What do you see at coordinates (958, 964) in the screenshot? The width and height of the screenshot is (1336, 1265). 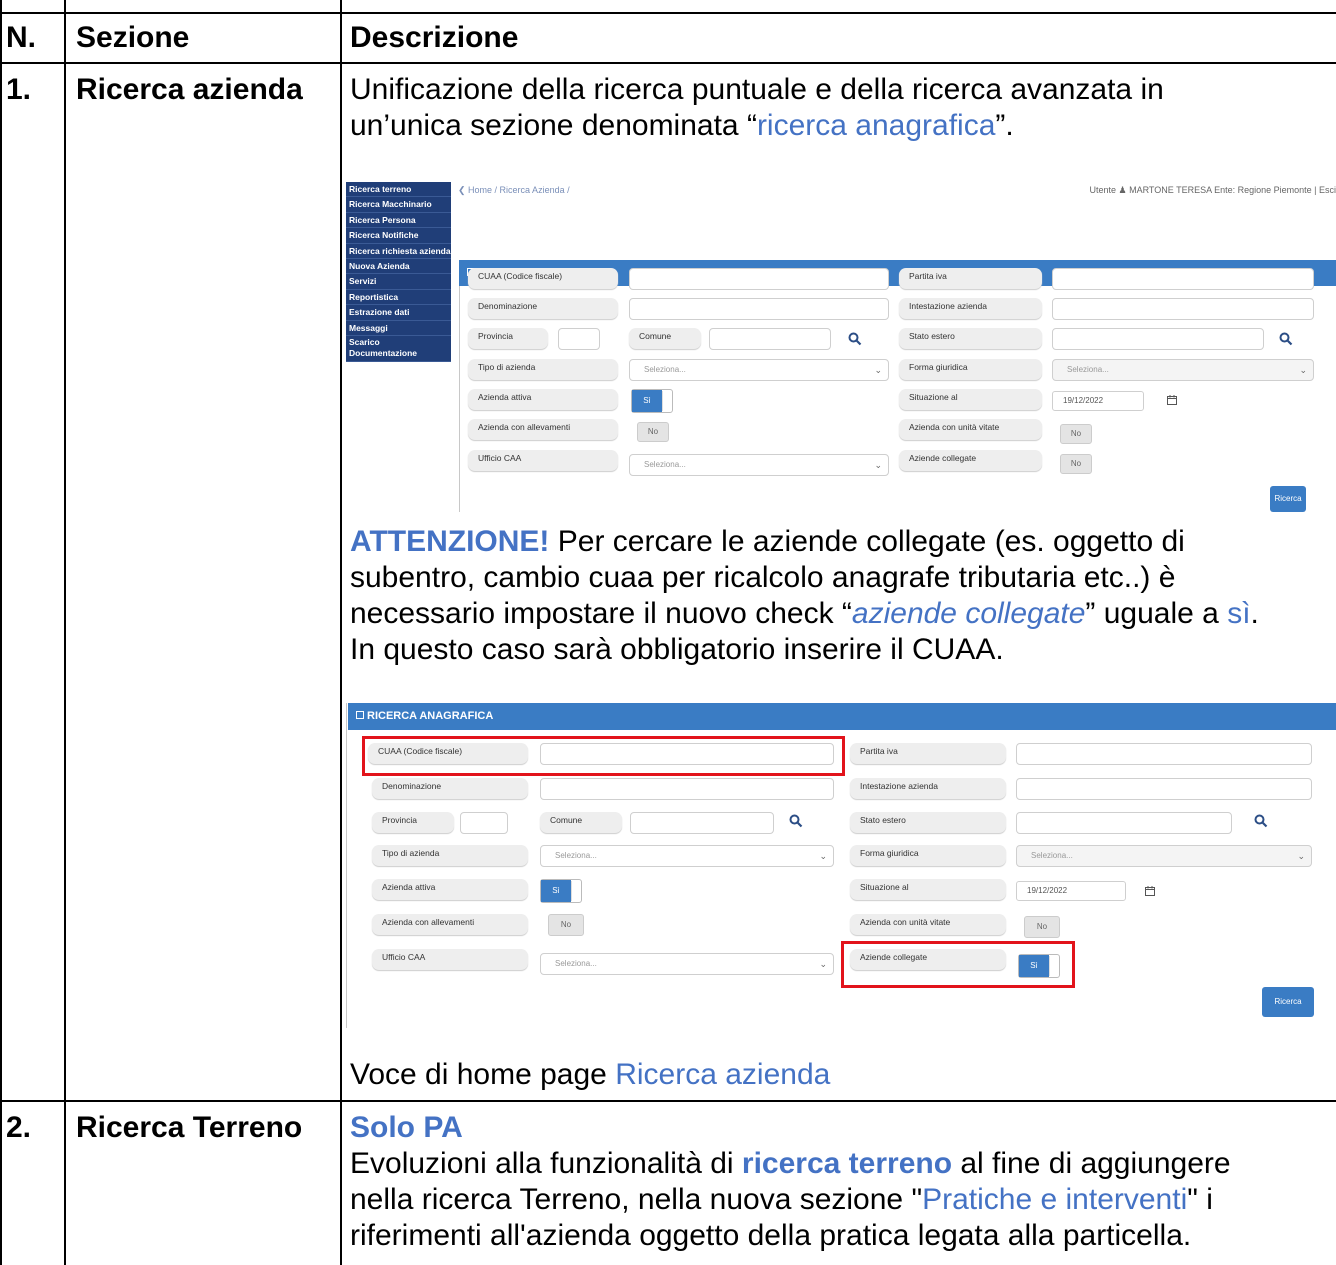 I see `highlight-aziende-collegate` at bounding box center [958, 964].